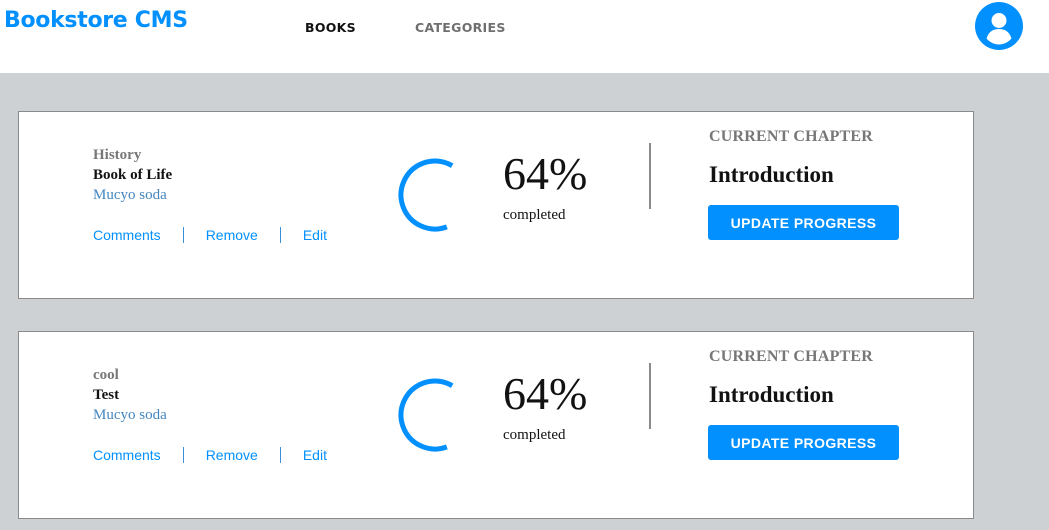 This screenshot has width=1049, height=530. Describe the element at coordinates (133, 175) in the screenshot. I see `book-title: Book of Life` at that location.